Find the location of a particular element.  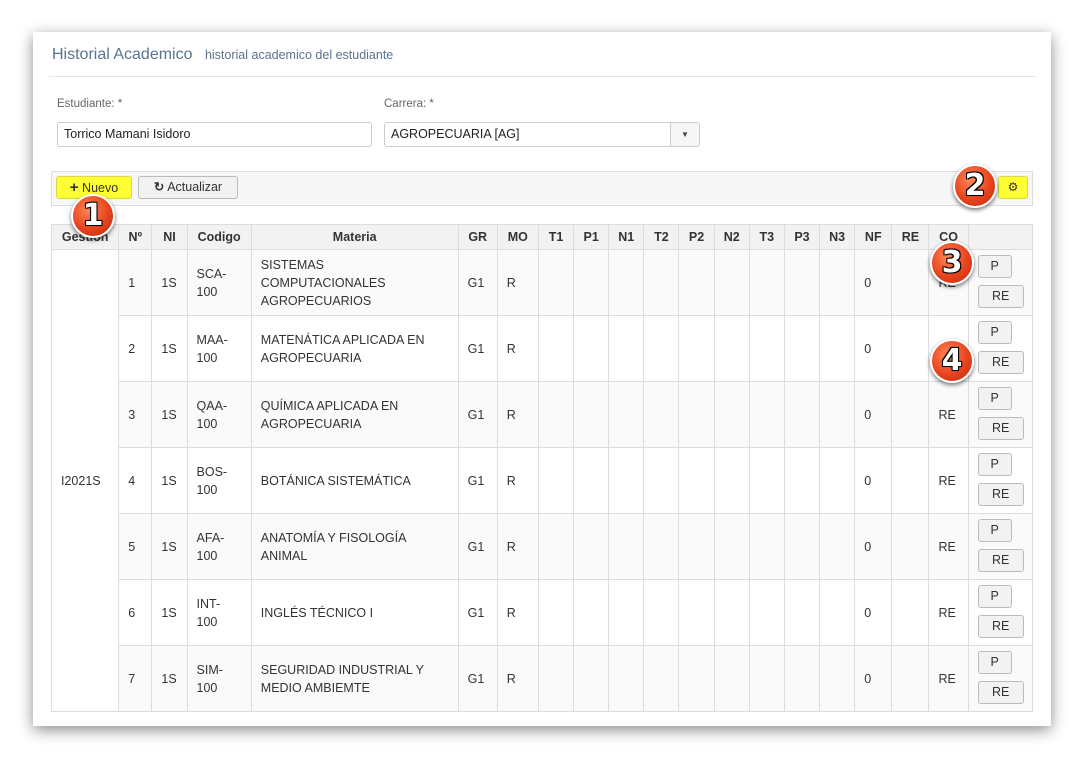

col-n2: N2 is located at coordinates (731, 237).